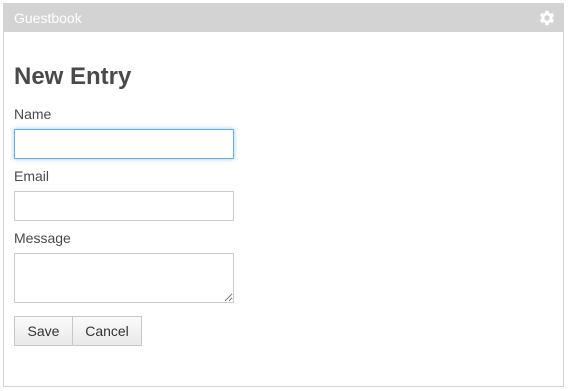 The image size is (568, 391). What do you see at coordinates (48, 18) in the screenshot?
I see `panel-title: Guestbook` at bounding box center [48, 18].